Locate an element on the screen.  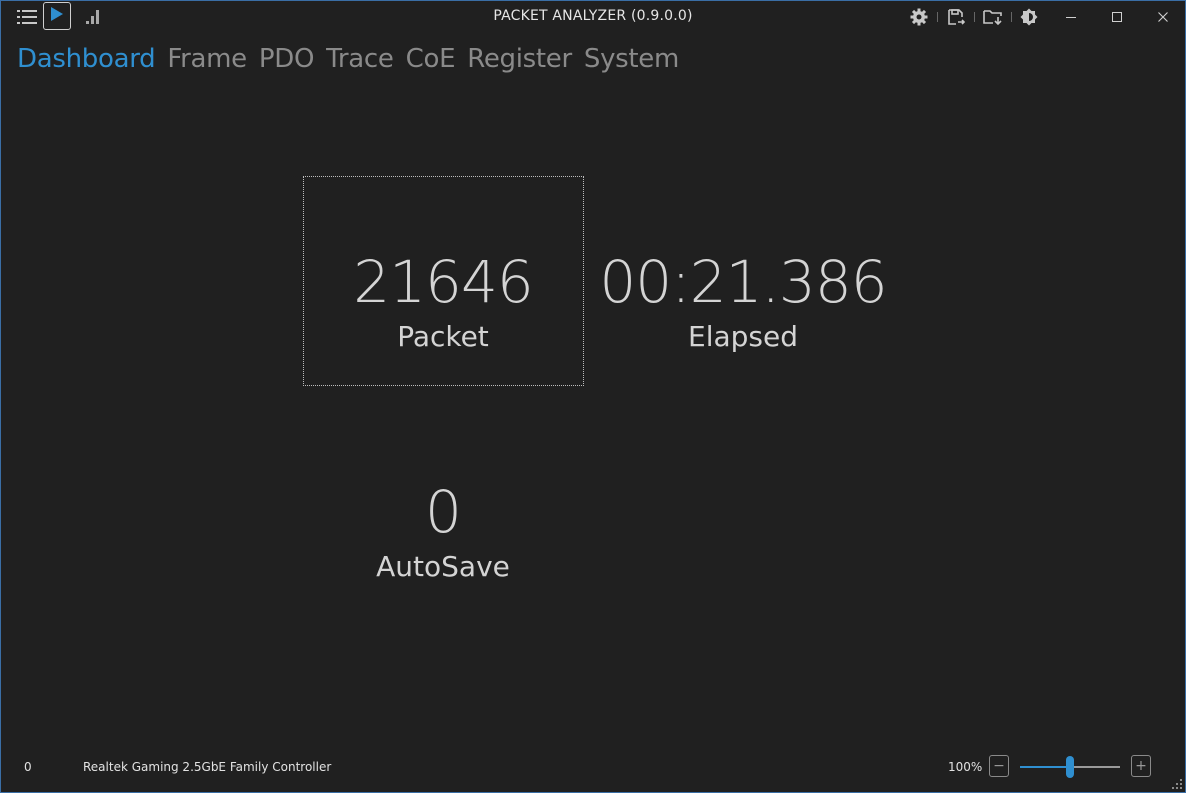
zoom-slider-fill is located at coordinates (1045, 767).